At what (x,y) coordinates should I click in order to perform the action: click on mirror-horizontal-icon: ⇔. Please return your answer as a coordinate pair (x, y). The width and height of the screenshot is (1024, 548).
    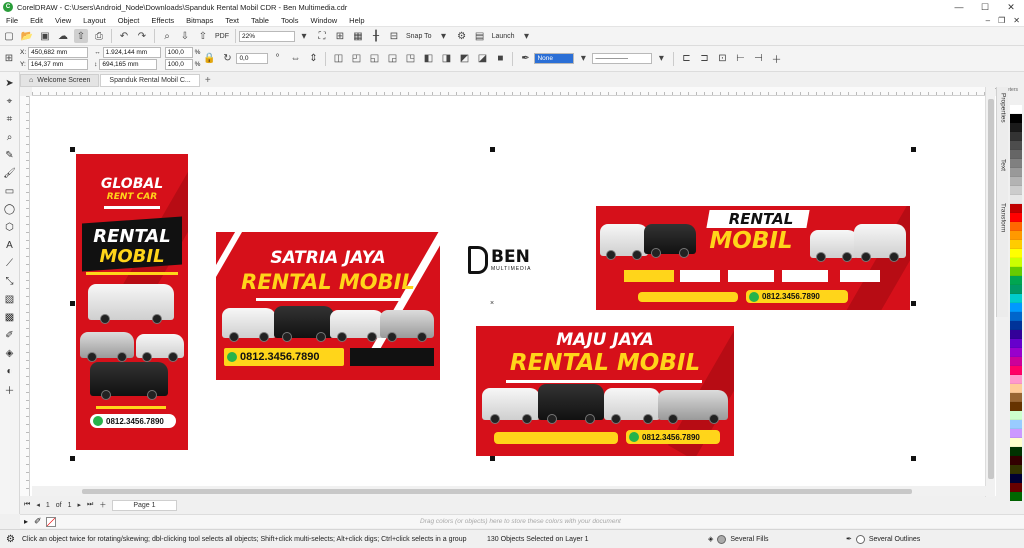
    Looking at the image, I should click on (295, 59).